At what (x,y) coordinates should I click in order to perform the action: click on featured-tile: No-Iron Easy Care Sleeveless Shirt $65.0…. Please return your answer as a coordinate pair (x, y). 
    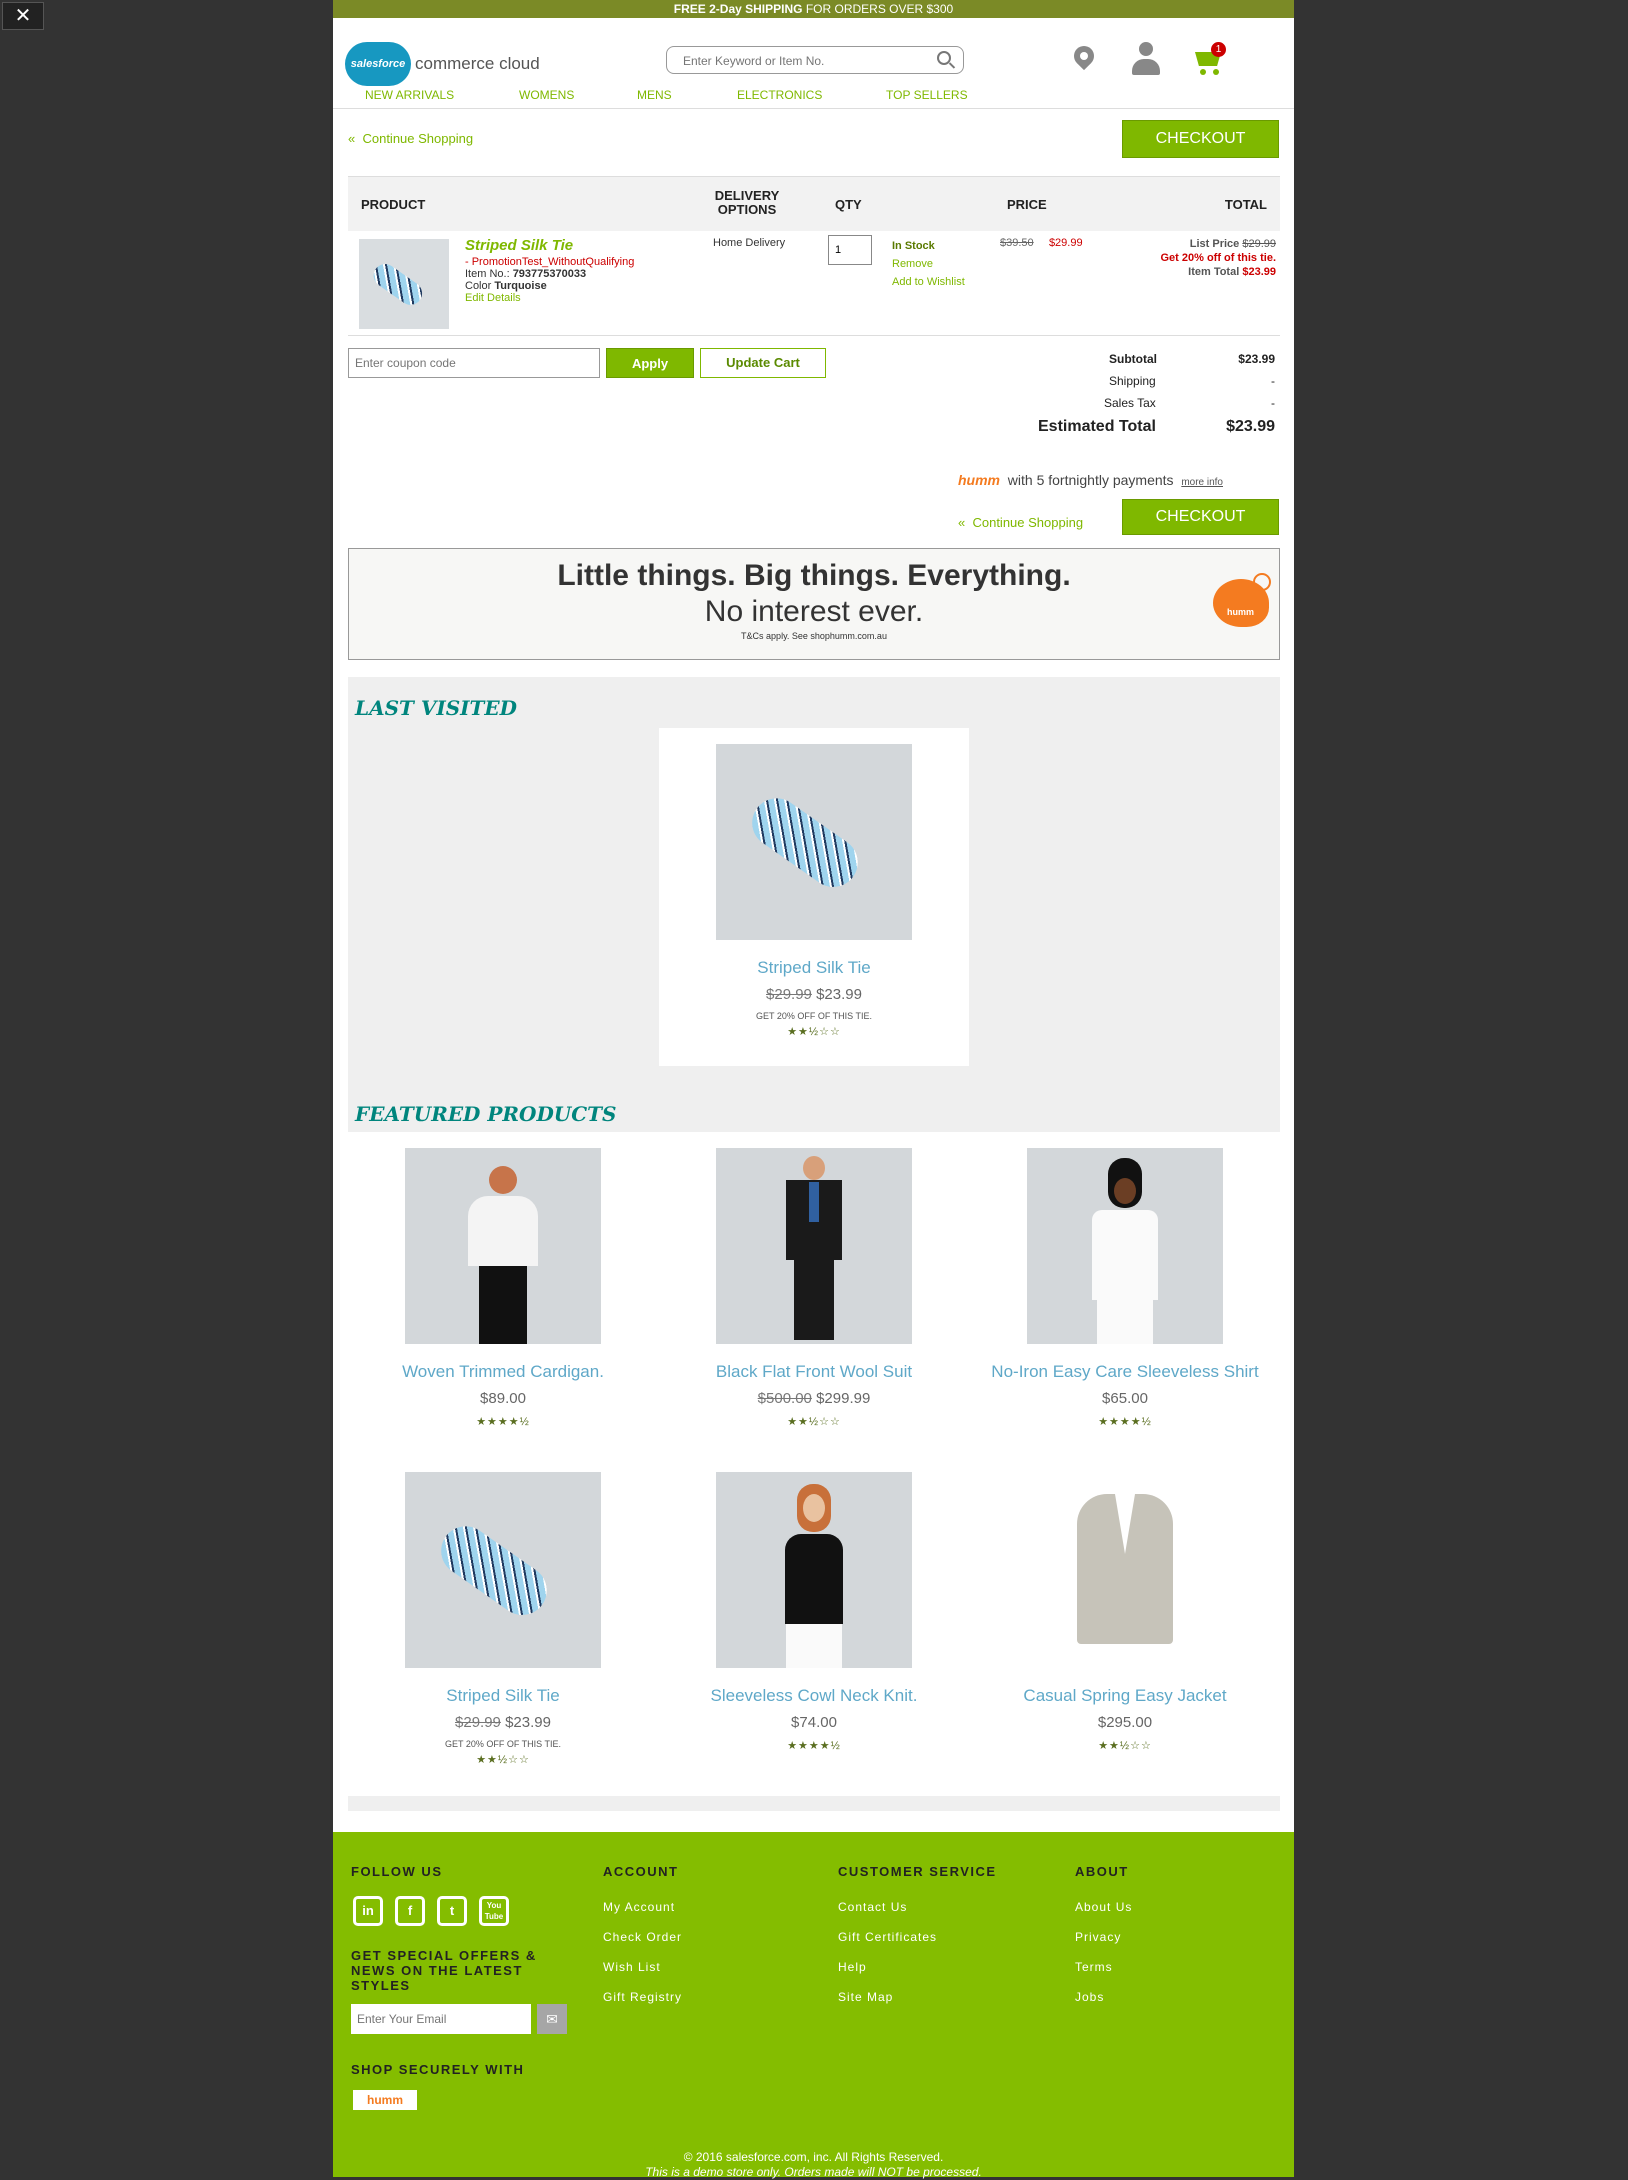
    Looking at the image, I should click on (1125, 1288).